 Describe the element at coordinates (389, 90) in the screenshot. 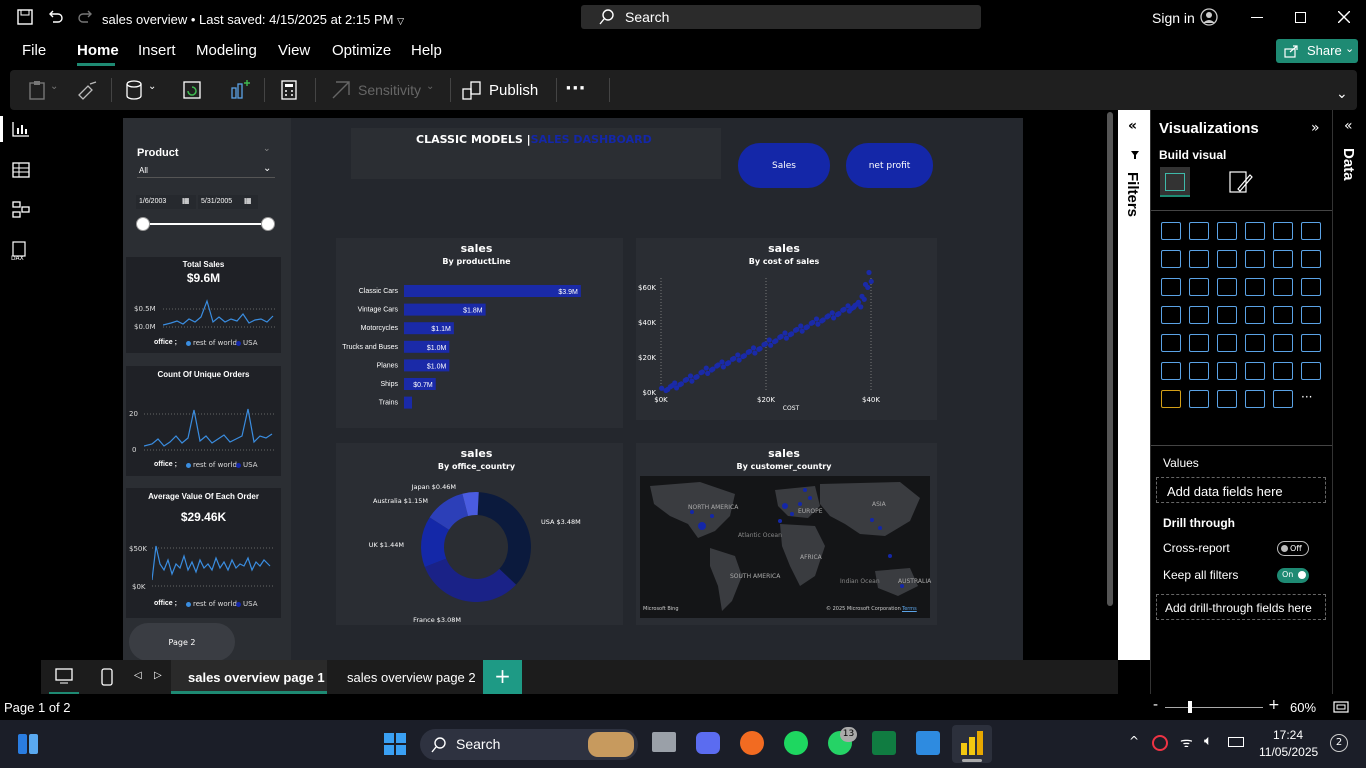

I see `sensitivity-button: Sensitivity` at that location.